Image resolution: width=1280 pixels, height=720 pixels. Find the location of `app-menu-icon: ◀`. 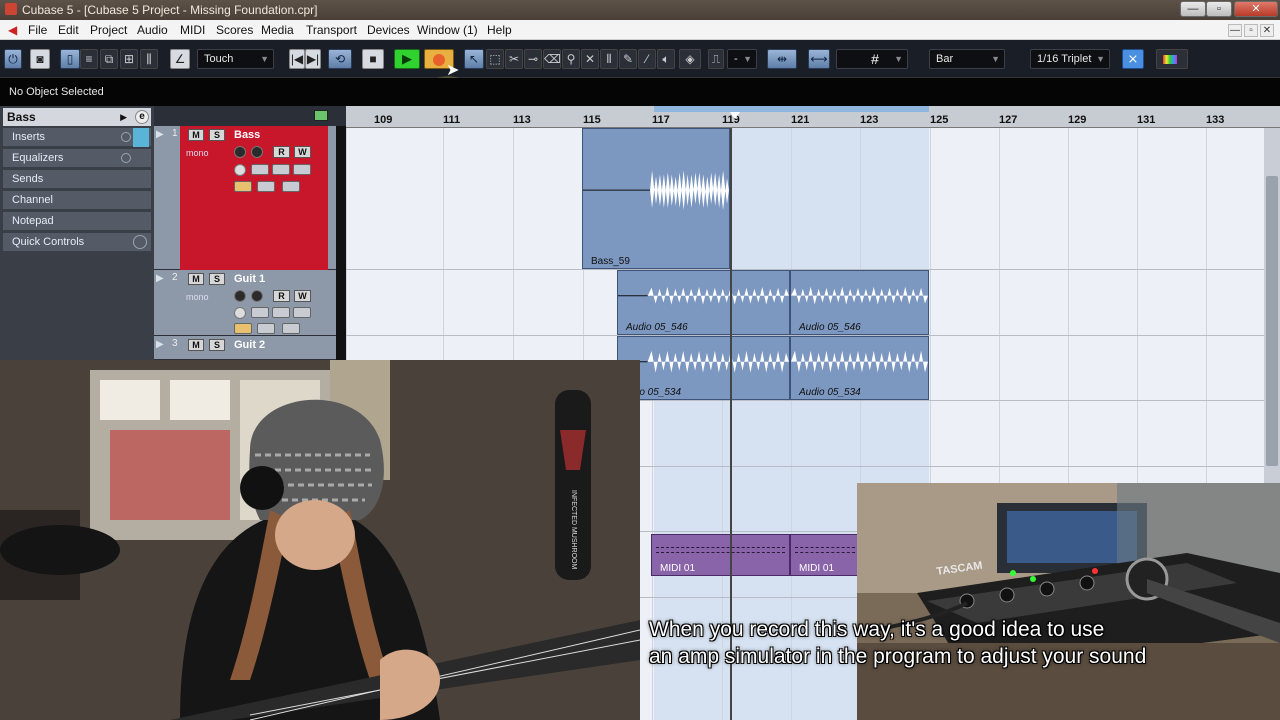

app-menu-icon: ◀ is located at coordinates (12, 30).